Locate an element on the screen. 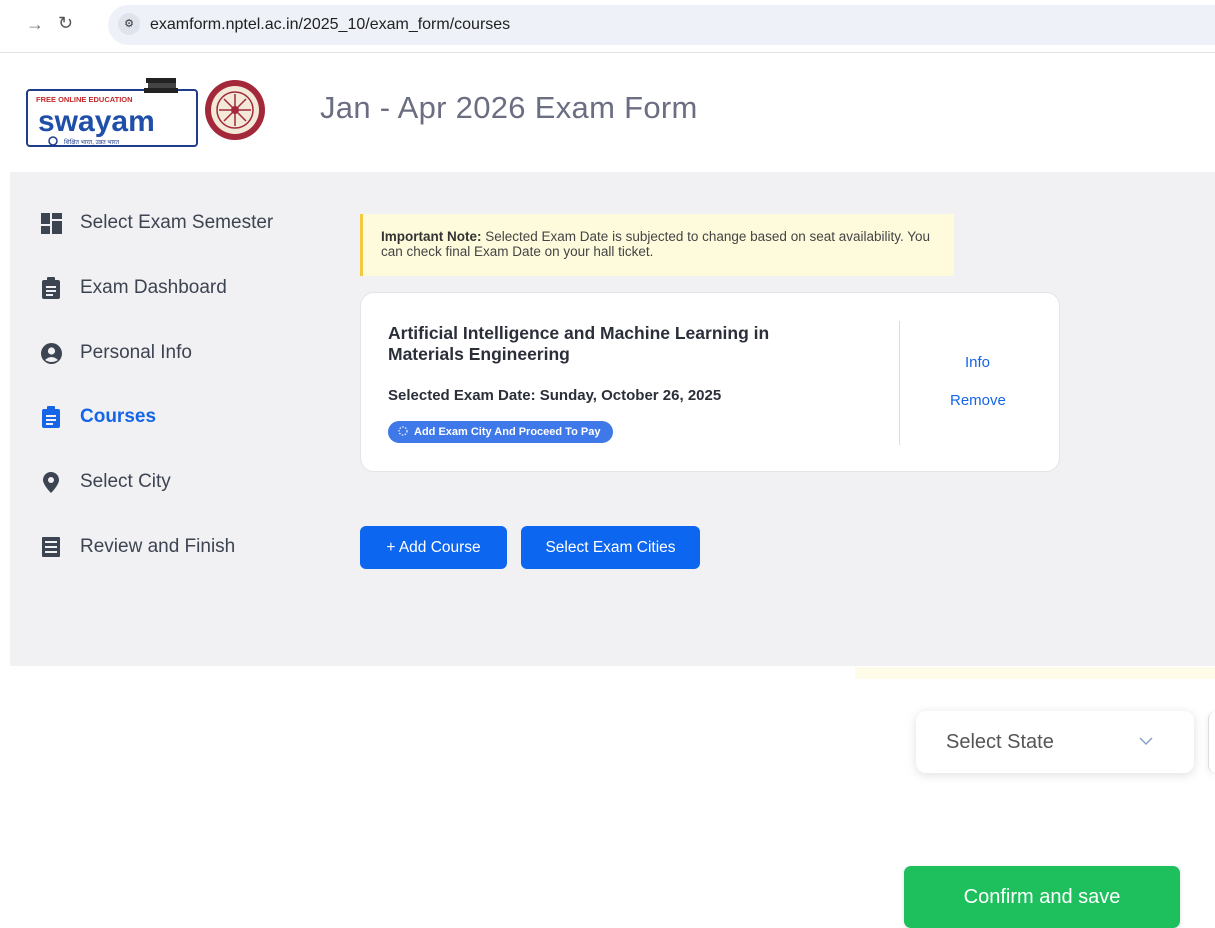 This screenshot has height=928, width=1215. sidebar-item-label: Select City is located at coordinates (125, 481).